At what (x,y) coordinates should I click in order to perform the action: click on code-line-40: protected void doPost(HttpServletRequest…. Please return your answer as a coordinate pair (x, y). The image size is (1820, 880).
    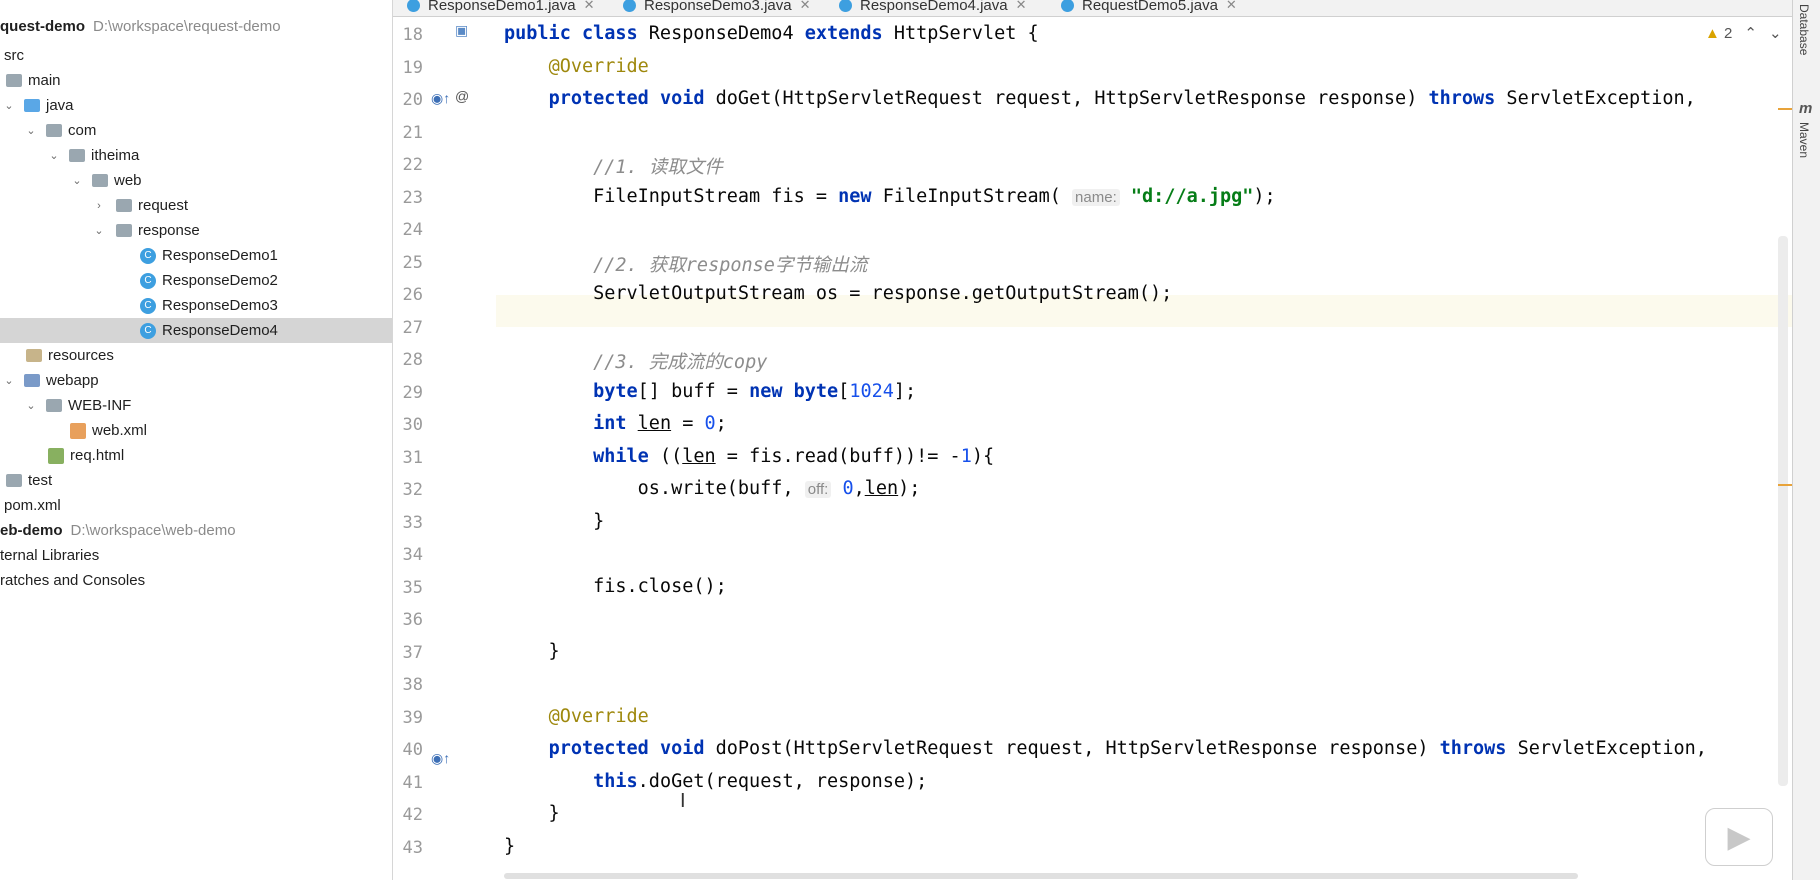
    Looking at the image, I should click on (1127, 748).